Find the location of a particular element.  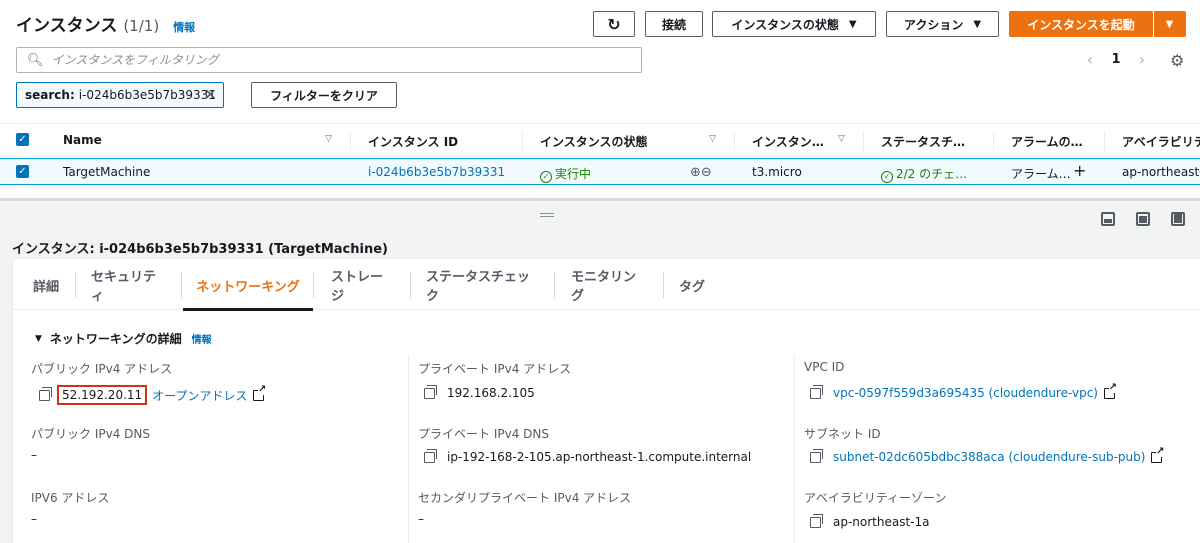

search-icon: 🔍︎ is located at coordinates (35, 60).